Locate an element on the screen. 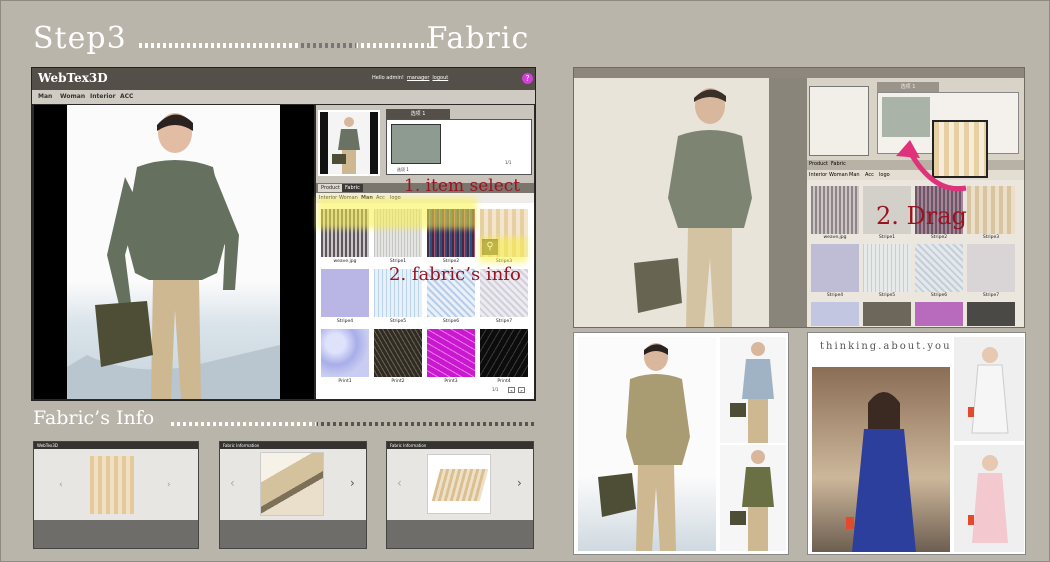 The image size is (1050, 562). result-blue-figure is located at coordinates (752, 392).